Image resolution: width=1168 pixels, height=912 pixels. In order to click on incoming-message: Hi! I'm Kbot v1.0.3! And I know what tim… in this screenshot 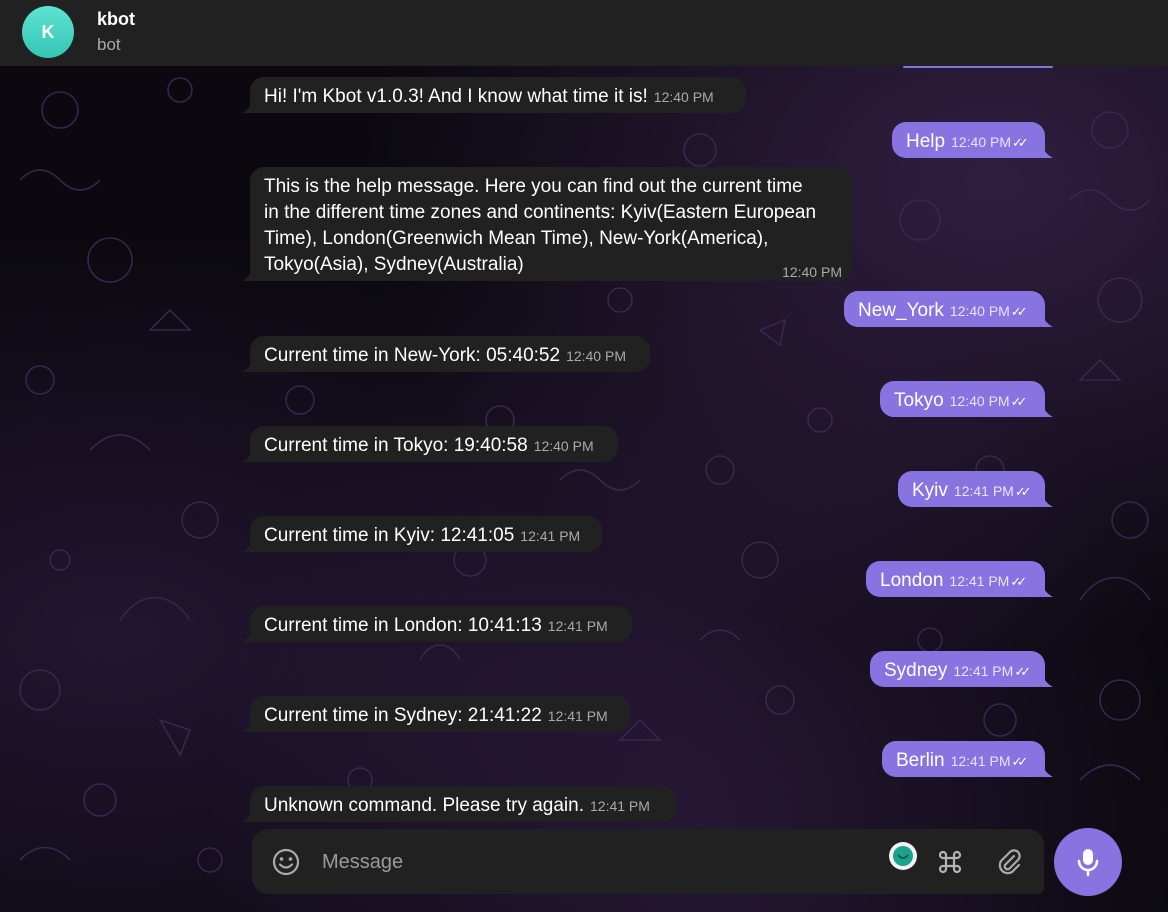, I will do `click(494, 95)`.